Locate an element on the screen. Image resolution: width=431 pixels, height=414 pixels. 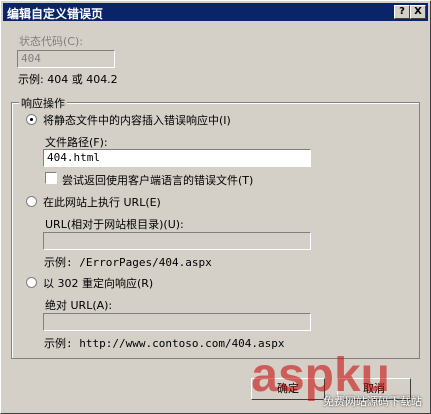
radio-execute-url-label: 在此网站上执行 URL(E) is located at coordinates (102, 202).